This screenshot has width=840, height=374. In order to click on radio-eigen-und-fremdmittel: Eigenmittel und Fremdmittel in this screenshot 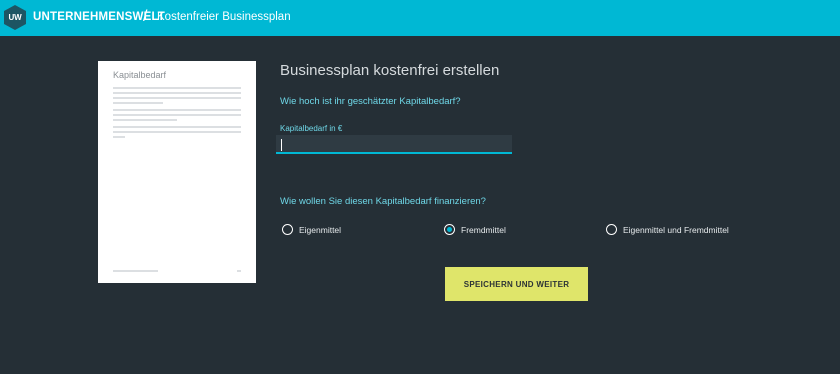, I will do `click(667, 229)`.